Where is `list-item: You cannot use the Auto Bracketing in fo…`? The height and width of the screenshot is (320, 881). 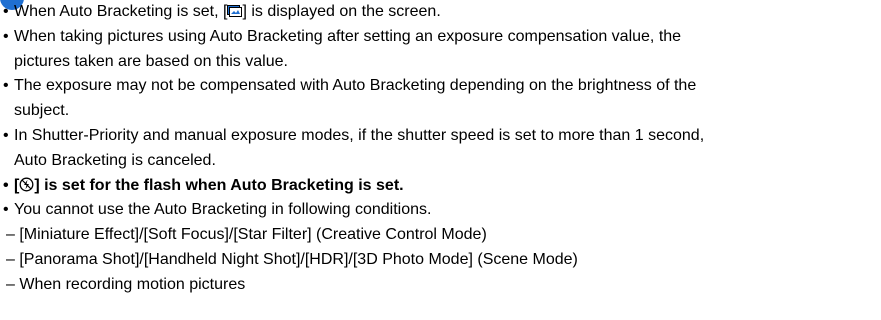 list-item: You cannot use the Auto Bracketing in fo… is located at coordinates (440, 210).